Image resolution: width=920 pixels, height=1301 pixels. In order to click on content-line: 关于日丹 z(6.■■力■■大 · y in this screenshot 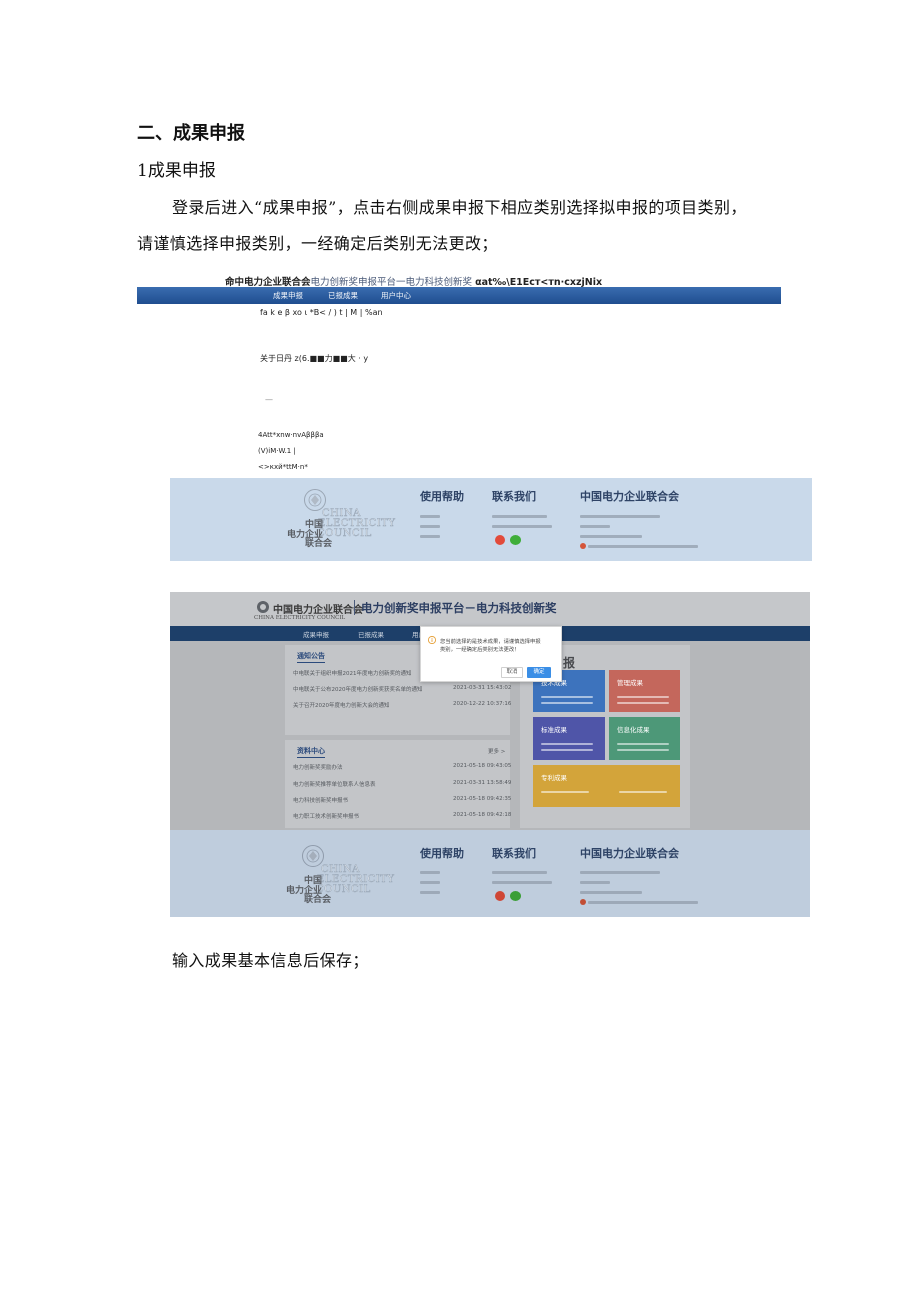, I will do `click(314, 358)`.